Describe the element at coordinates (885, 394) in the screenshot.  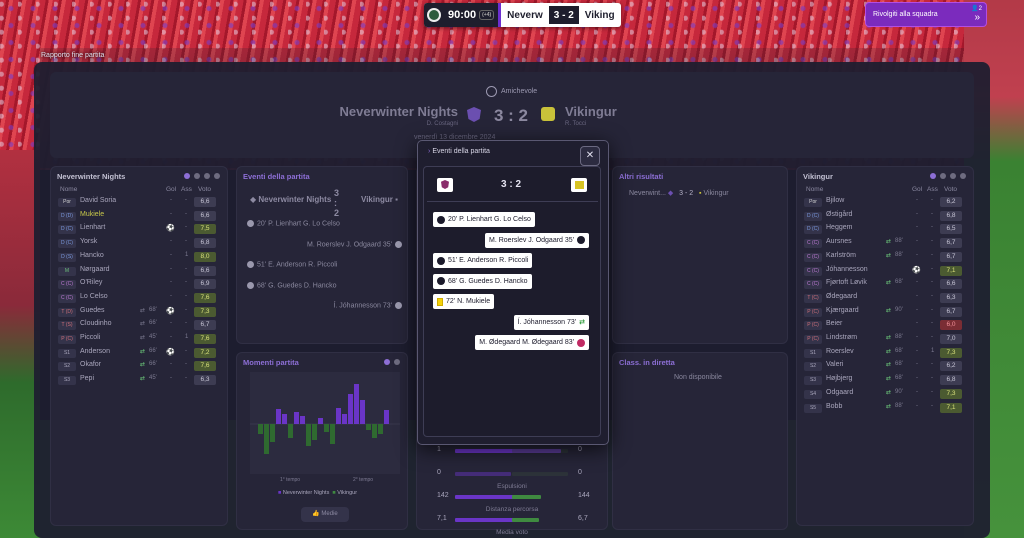
I see `player-row: S4 Odgaard ⇄ 90' - -7,3` at that location.